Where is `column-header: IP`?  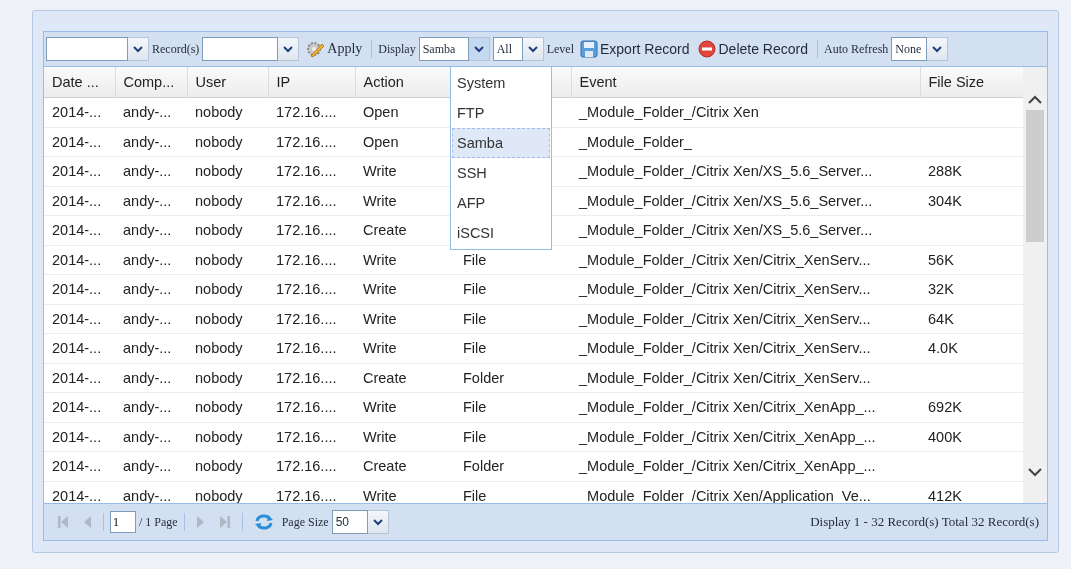
column-header: IP is located at coordinates (311, 82).